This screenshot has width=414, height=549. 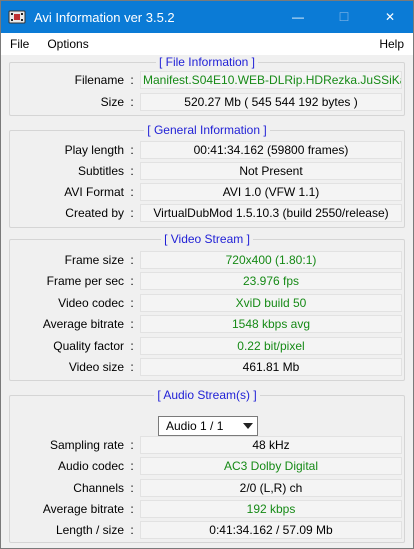 I want to click on fps-row: Frame per sec : 23.976 fps, so click(x=209, y=281).